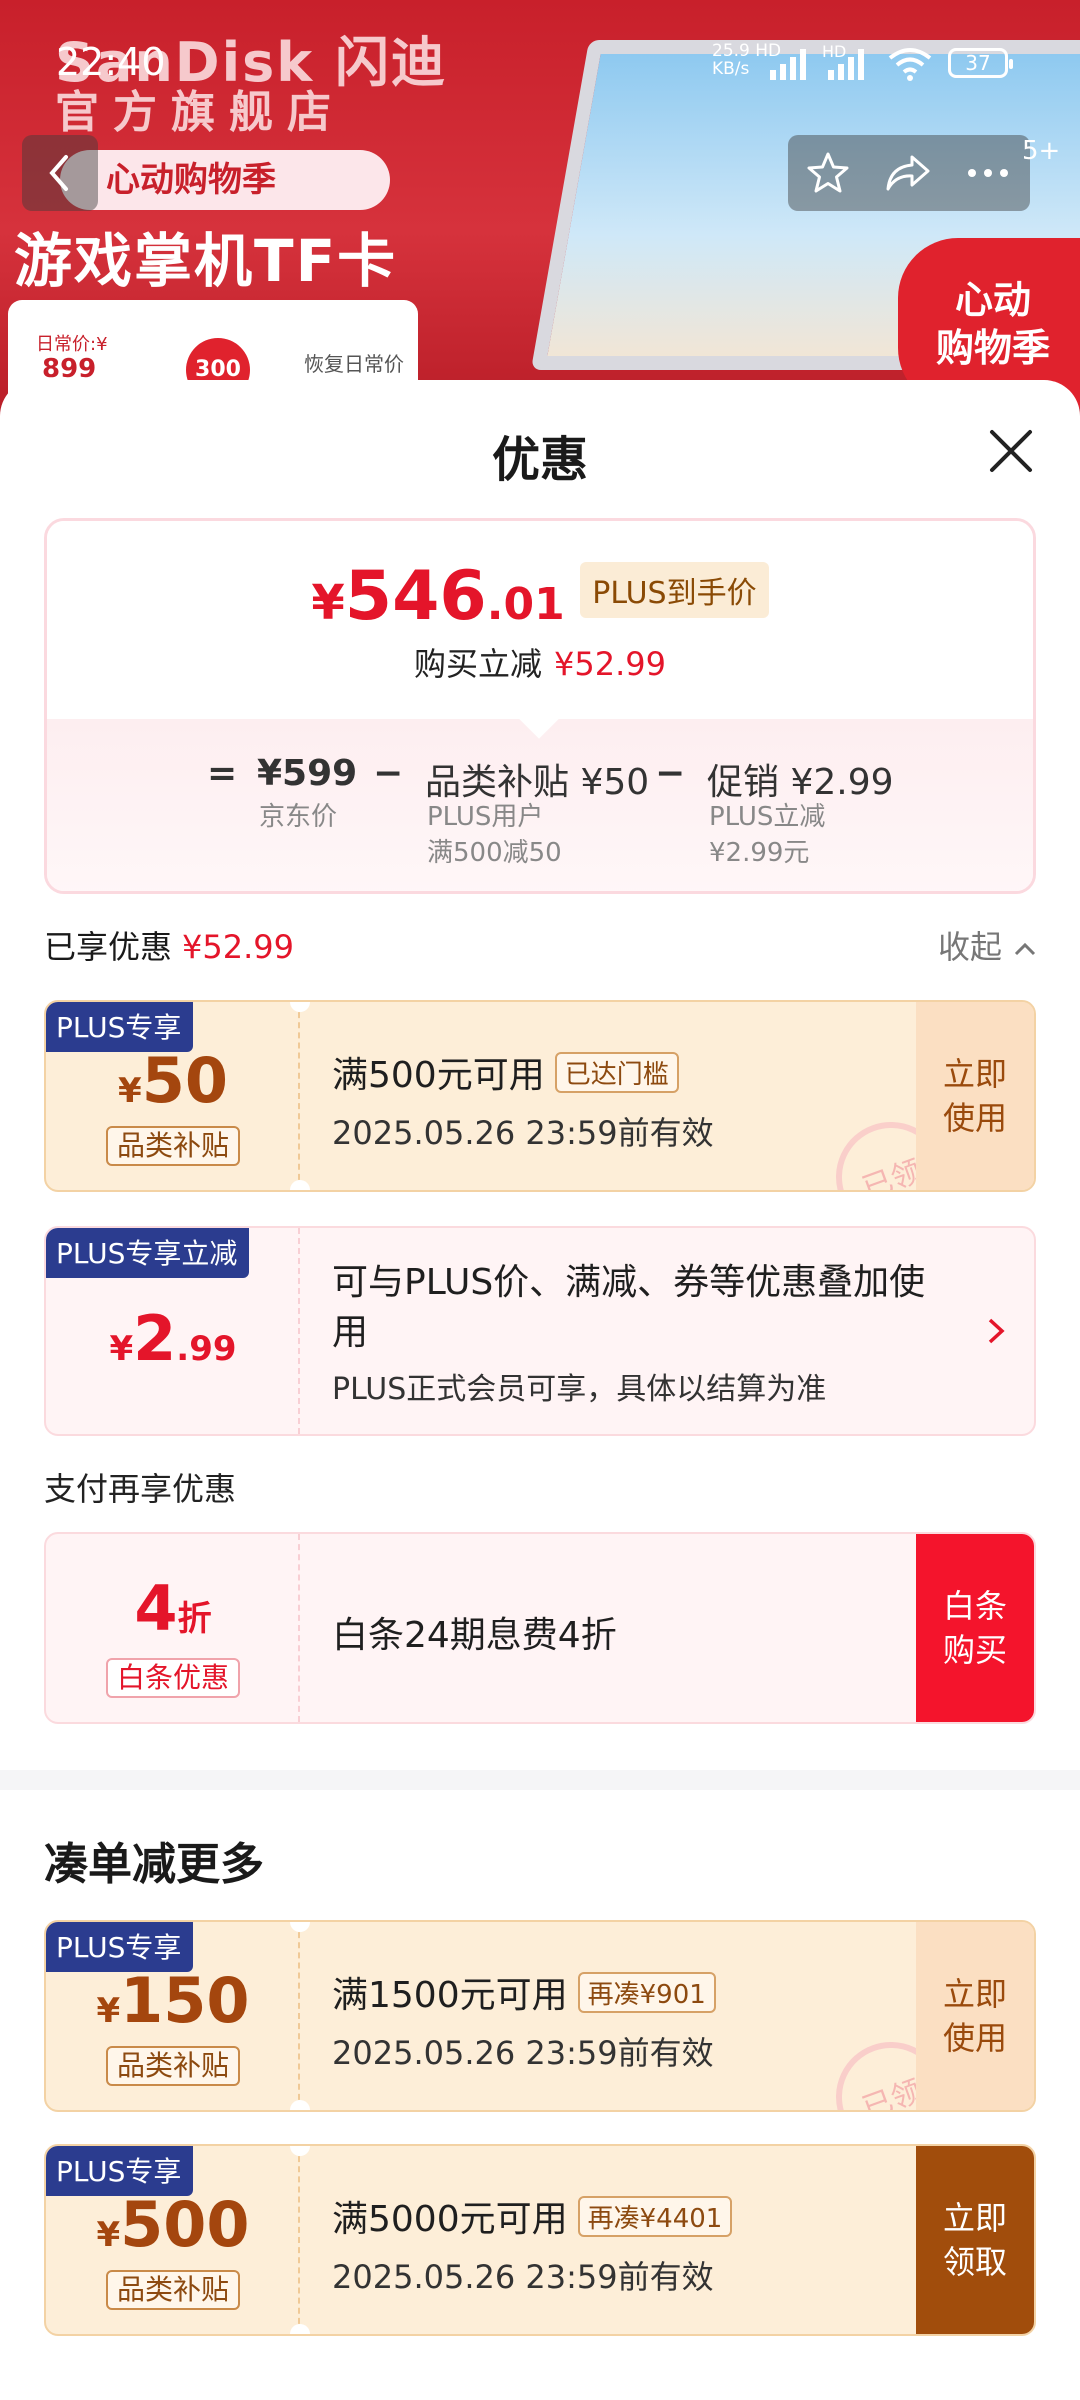  What do you see at coordinates (788, 64) in the screenshot?
I see `signal-icon` at bounding box center [788, 64].